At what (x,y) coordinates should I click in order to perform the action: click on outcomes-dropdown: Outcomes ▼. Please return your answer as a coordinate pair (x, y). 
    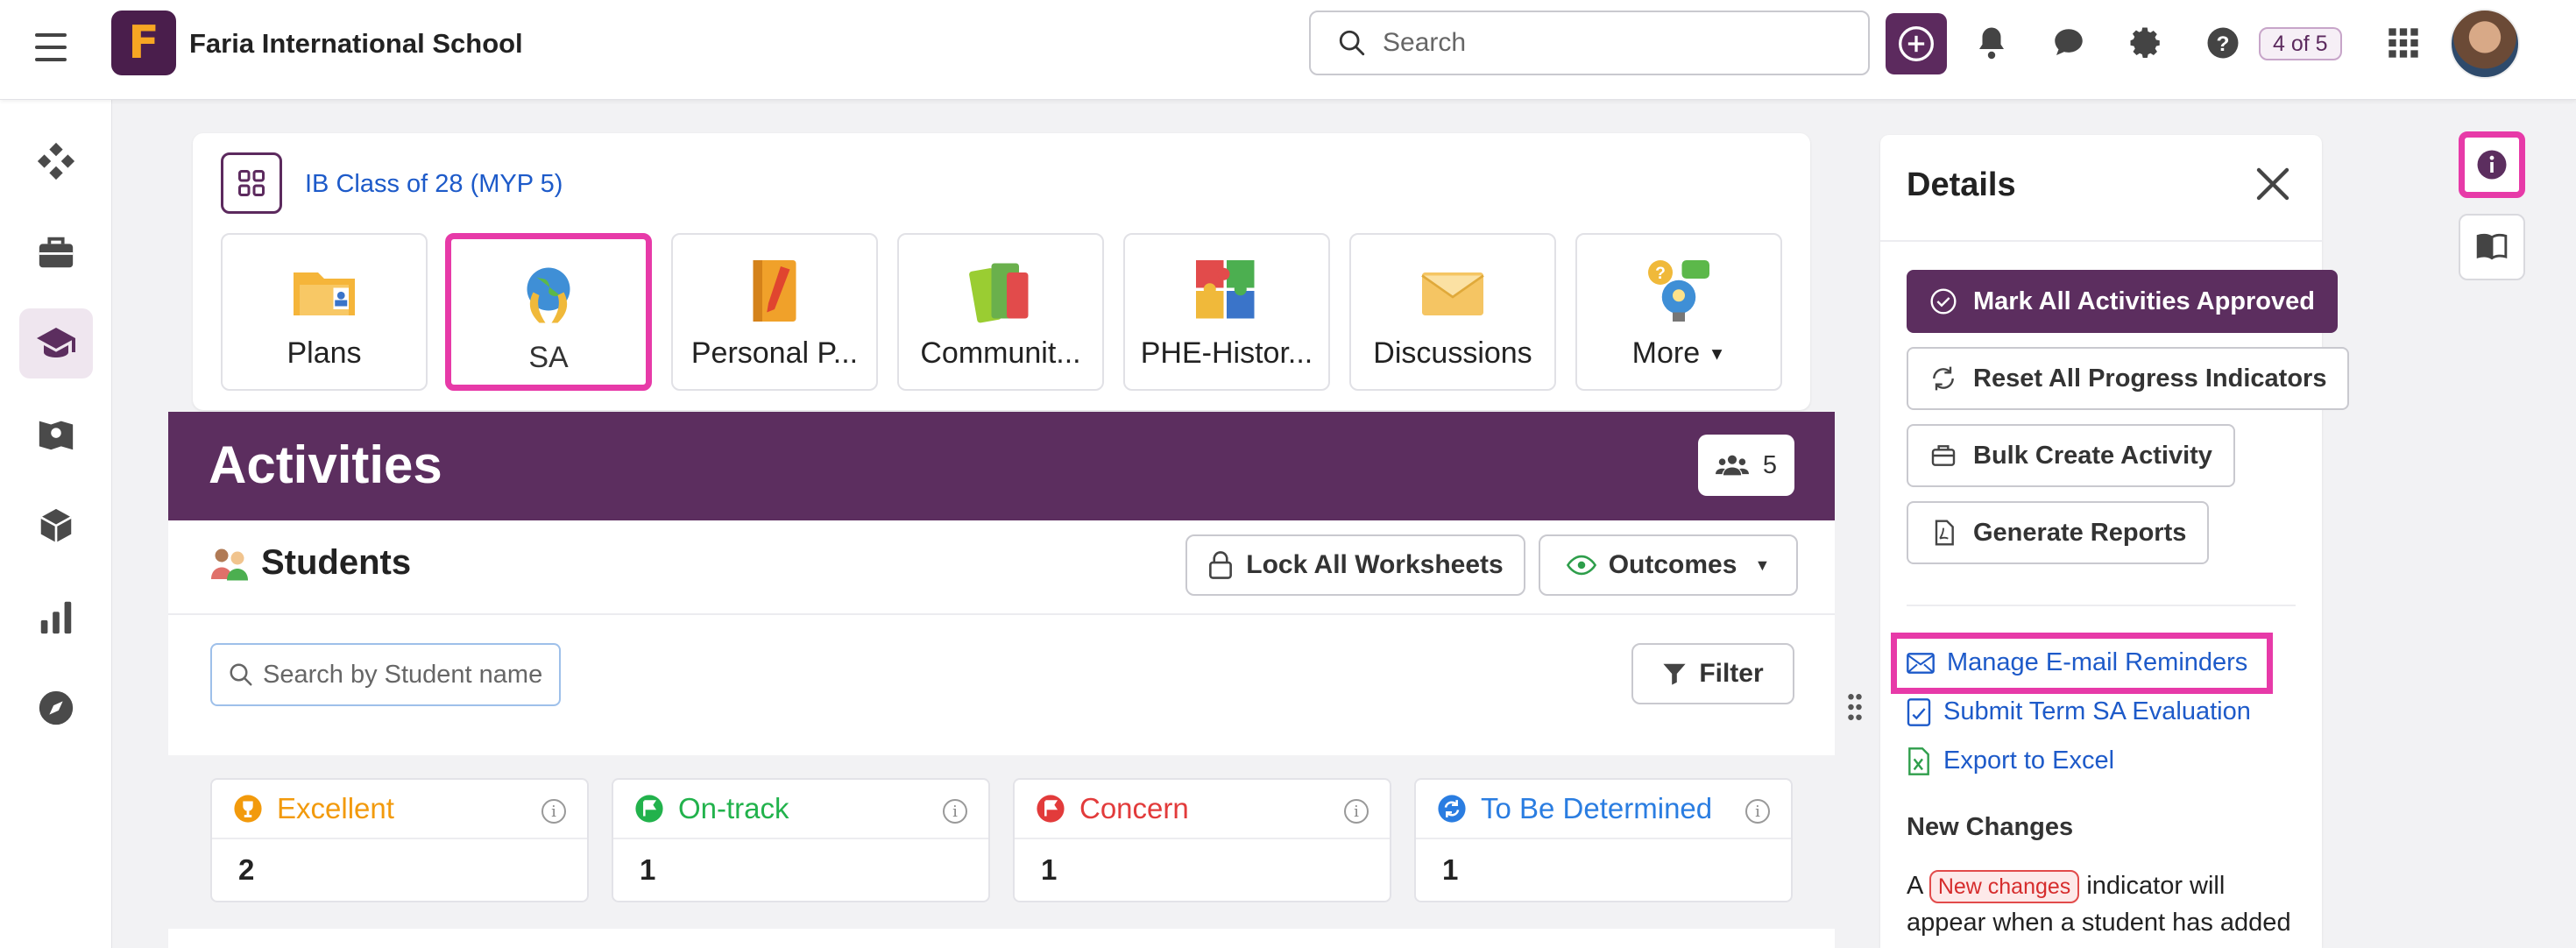
    Looking at the image, I should click on (1668, 565).